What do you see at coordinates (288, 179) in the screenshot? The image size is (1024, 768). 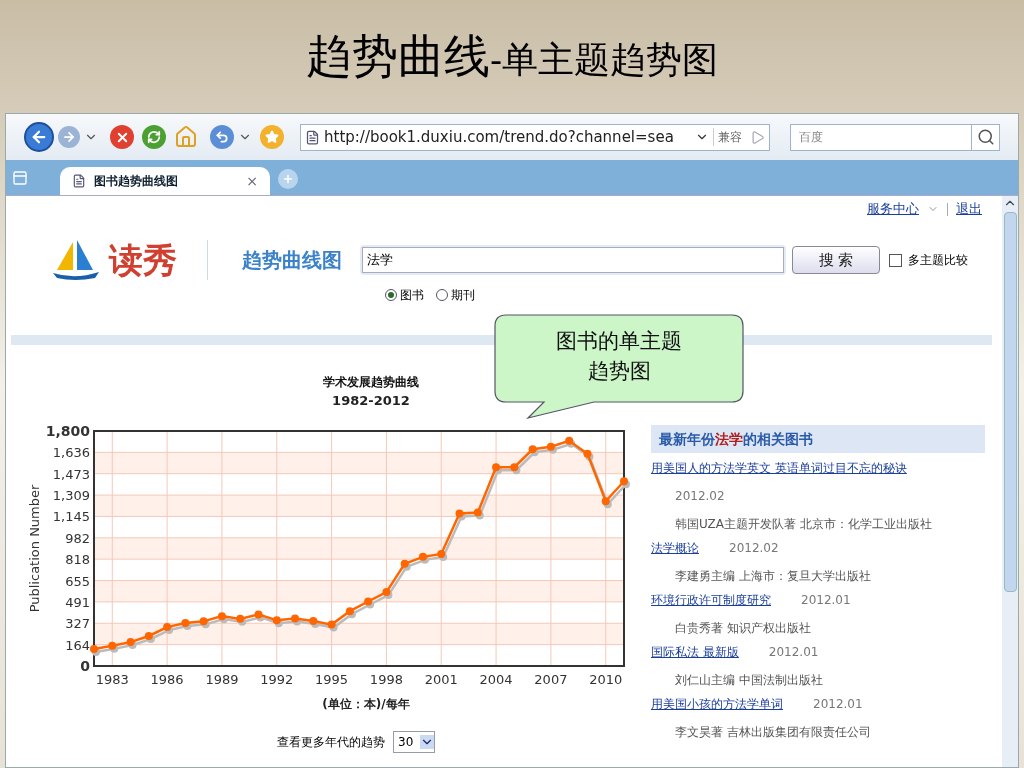 I see `plus-icon` at bounding box center [288, 179].